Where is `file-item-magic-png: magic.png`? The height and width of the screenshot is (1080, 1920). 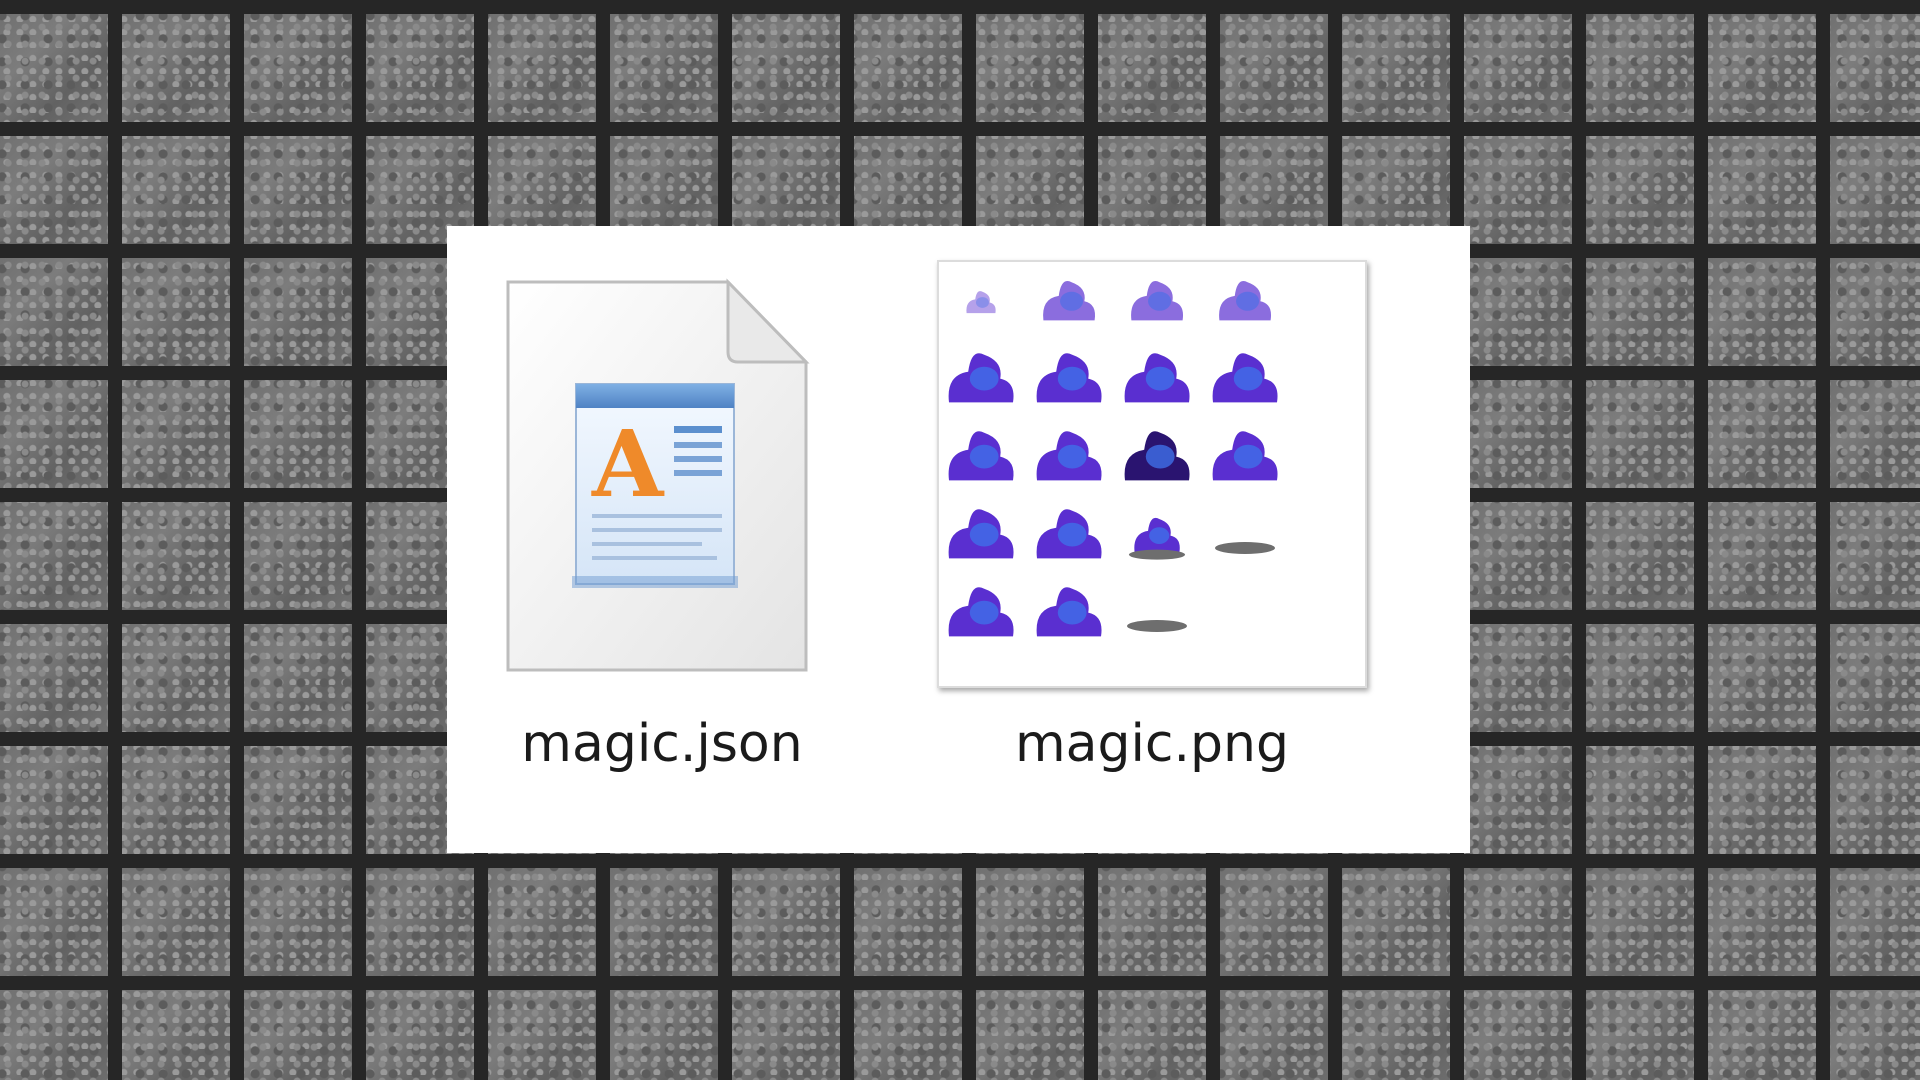
file-item-magic-png: magic.png is located at coordinates (1152, 543).